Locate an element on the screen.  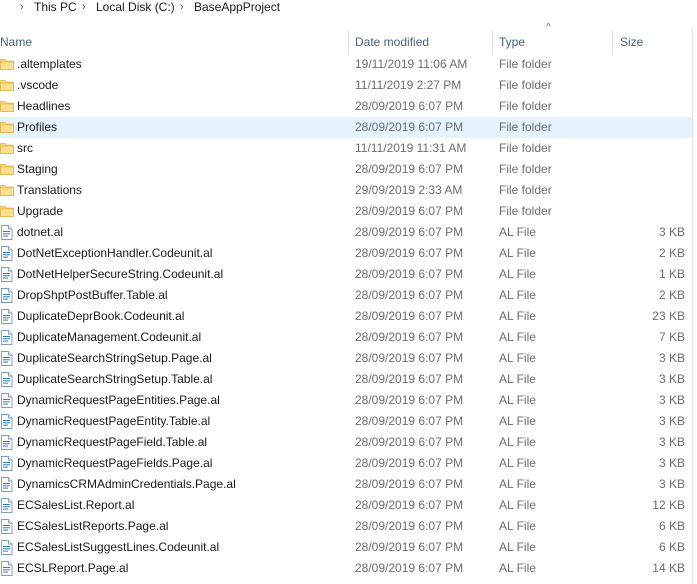
folder-row: Headlines 28/09/2019 6:07 PM File folder is located at coordinates (346, 106).